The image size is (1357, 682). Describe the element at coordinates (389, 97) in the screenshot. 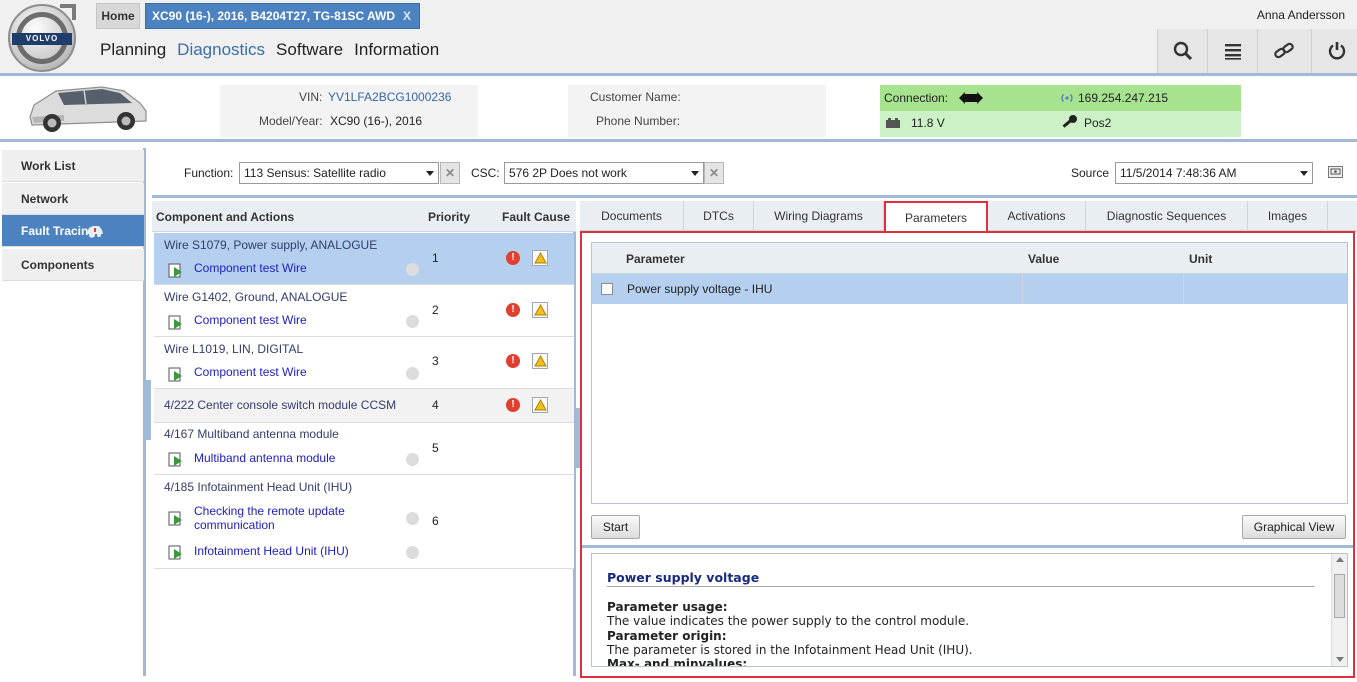

I see `vin-value: YV1LFA2BCG1000236` at that location.